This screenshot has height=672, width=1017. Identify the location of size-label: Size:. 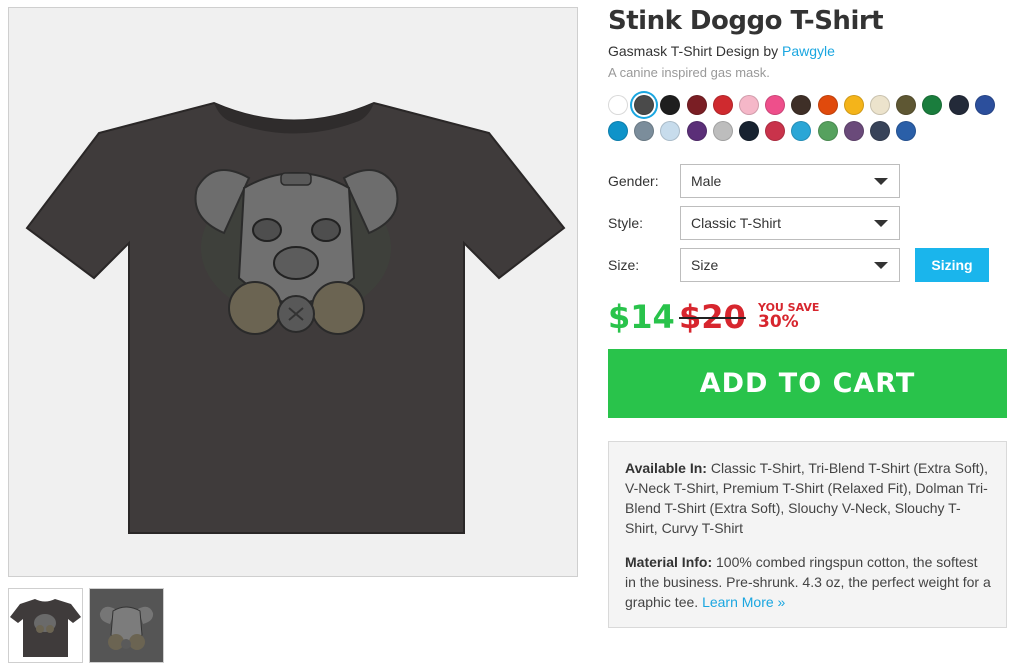
(624, 265).